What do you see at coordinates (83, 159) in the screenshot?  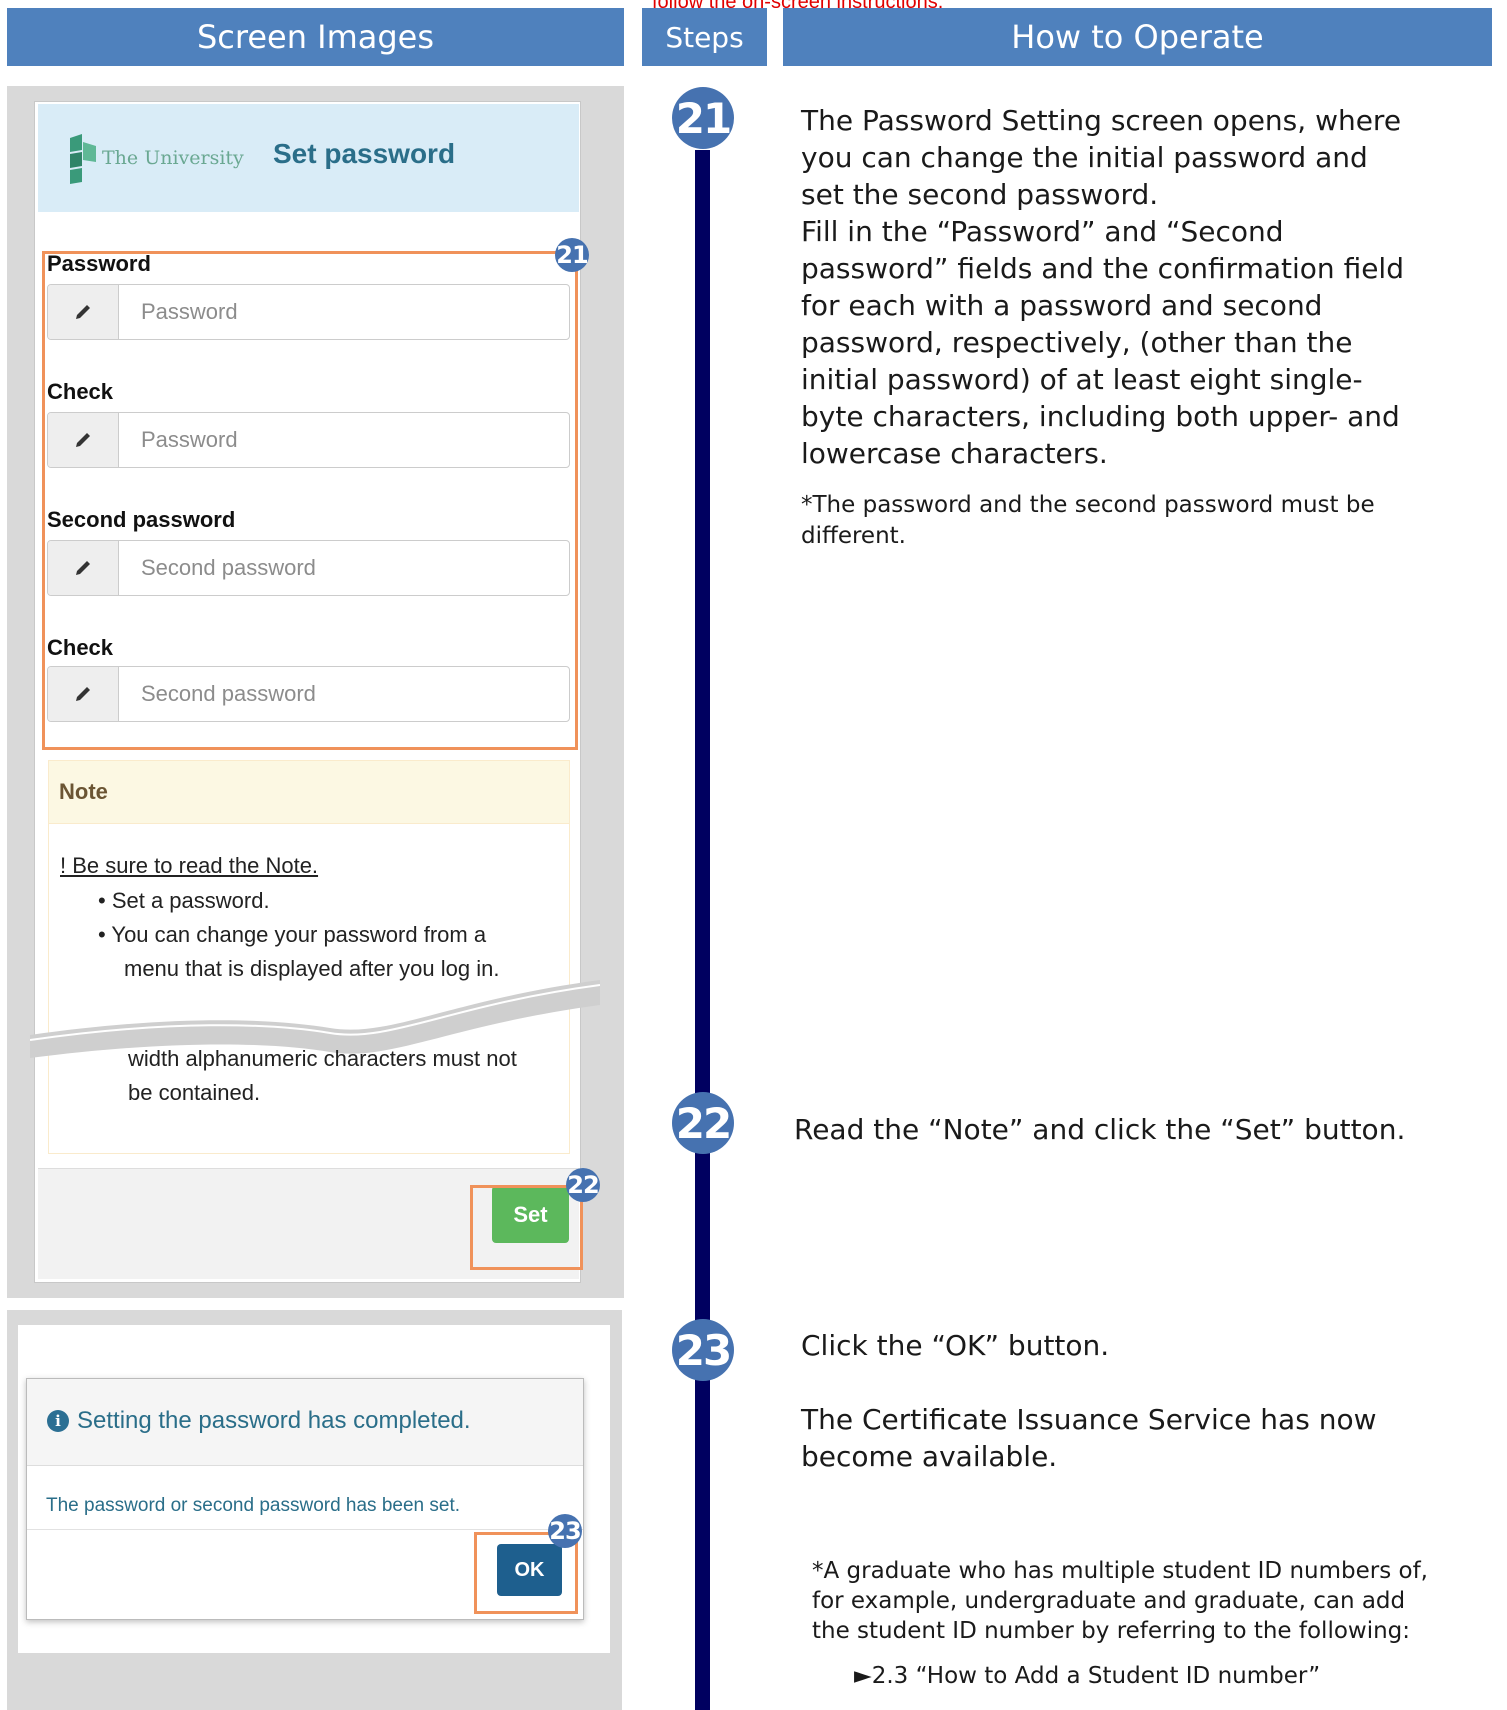 I see `university-logo-icon` at bounding box center [83, 159].